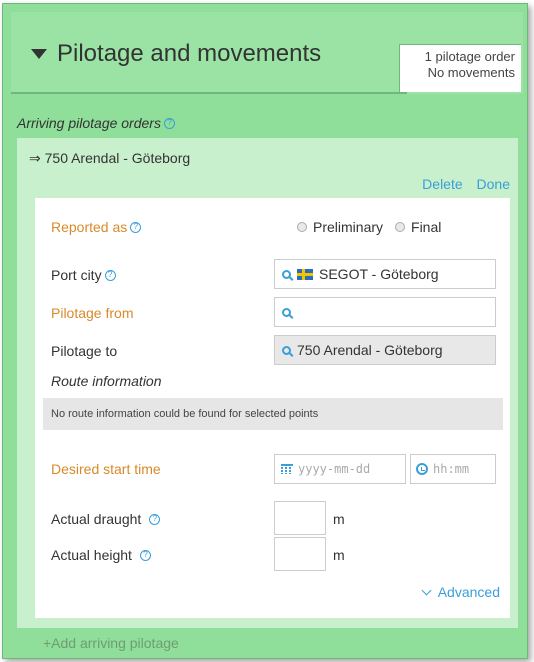 The image size is (534, 662). Describe the element at coordinates (493, 184) in the screenshot. I see `done-button: Done` at that location.